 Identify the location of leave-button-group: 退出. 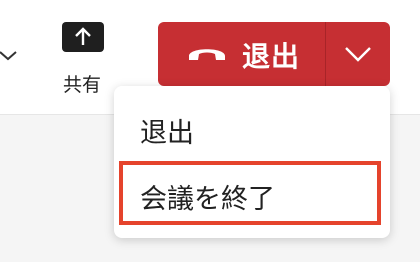
(274, 54).